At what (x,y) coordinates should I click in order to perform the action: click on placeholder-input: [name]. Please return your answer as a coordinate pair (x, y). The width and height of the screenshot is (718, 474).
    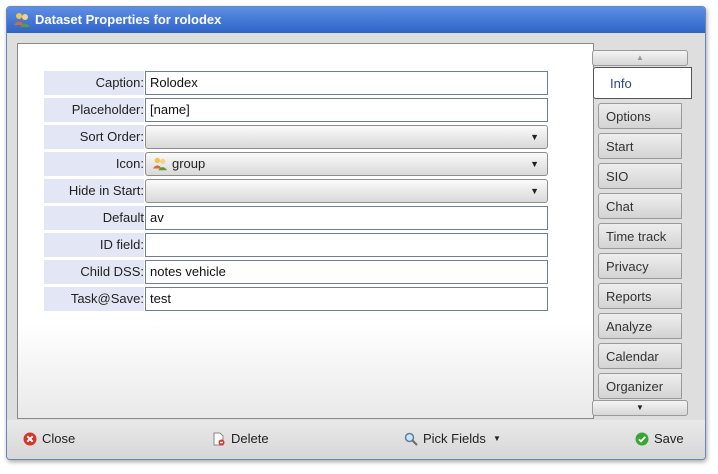
    Looking at the image, I should click on (346, 110).